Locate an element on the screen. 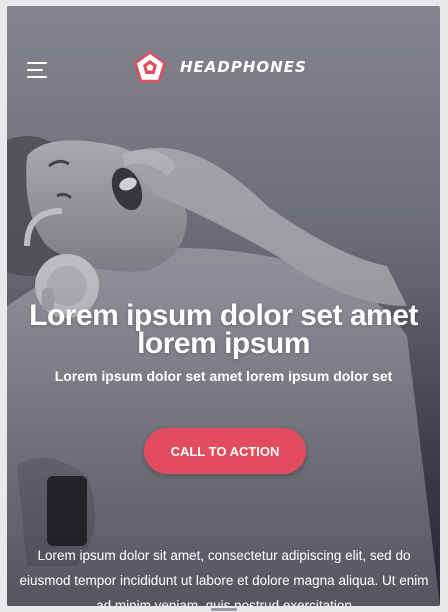  brand-logo: HEADPHONES is located at coordinates (220, 67).